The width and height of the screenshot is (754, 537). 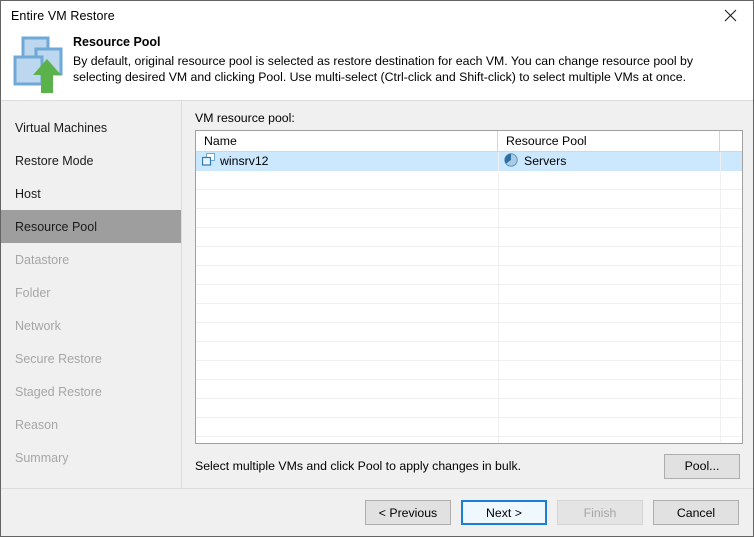 I want to click on finish-button: Finish, so click(x=600, y=512).